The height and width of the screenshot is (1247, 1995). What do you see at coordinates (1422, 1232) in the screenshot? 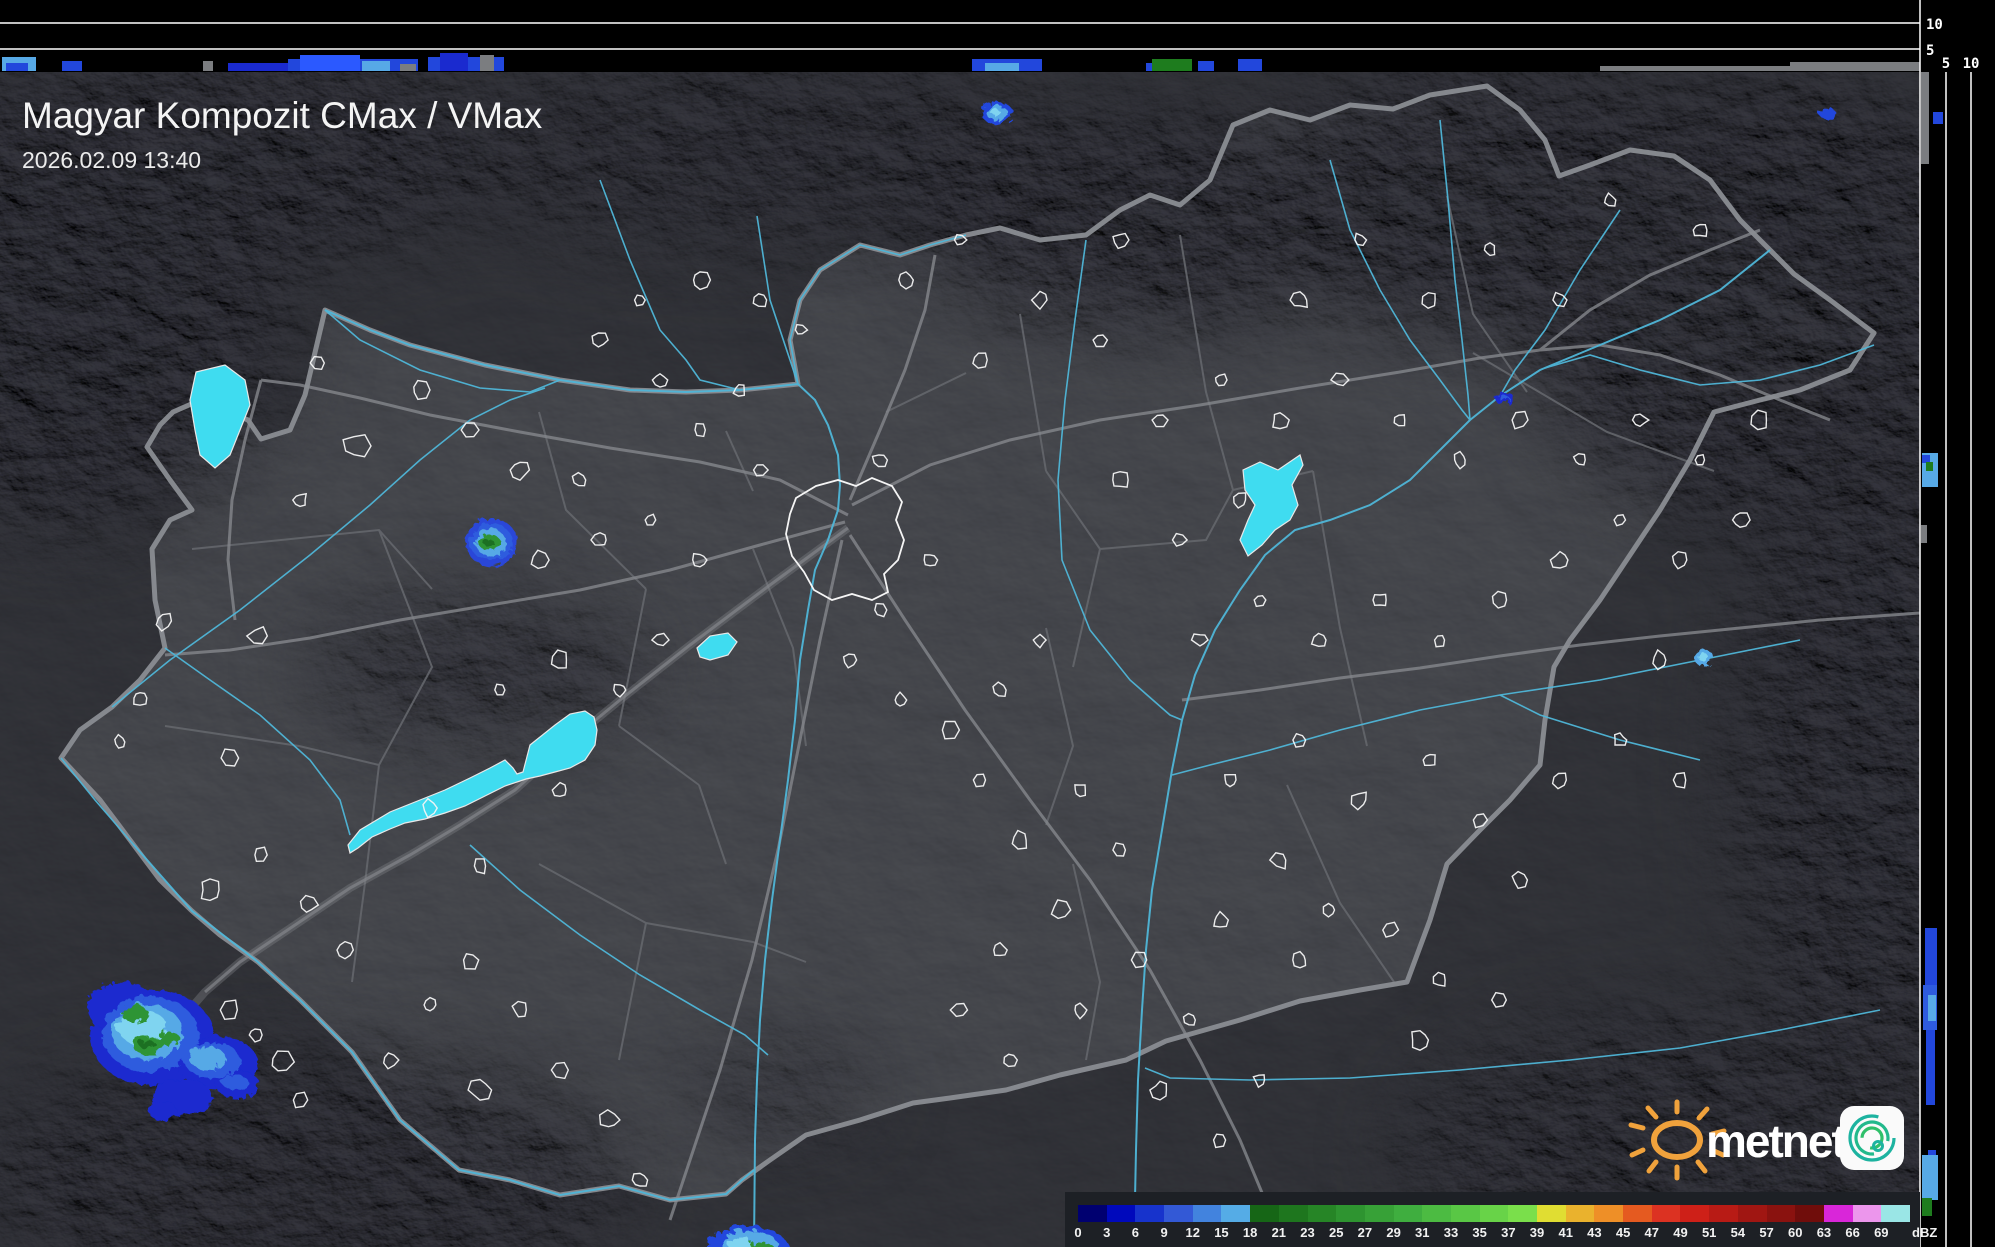
I see `dbz-tick-label: 31` at bounding box center [1422, 1232].